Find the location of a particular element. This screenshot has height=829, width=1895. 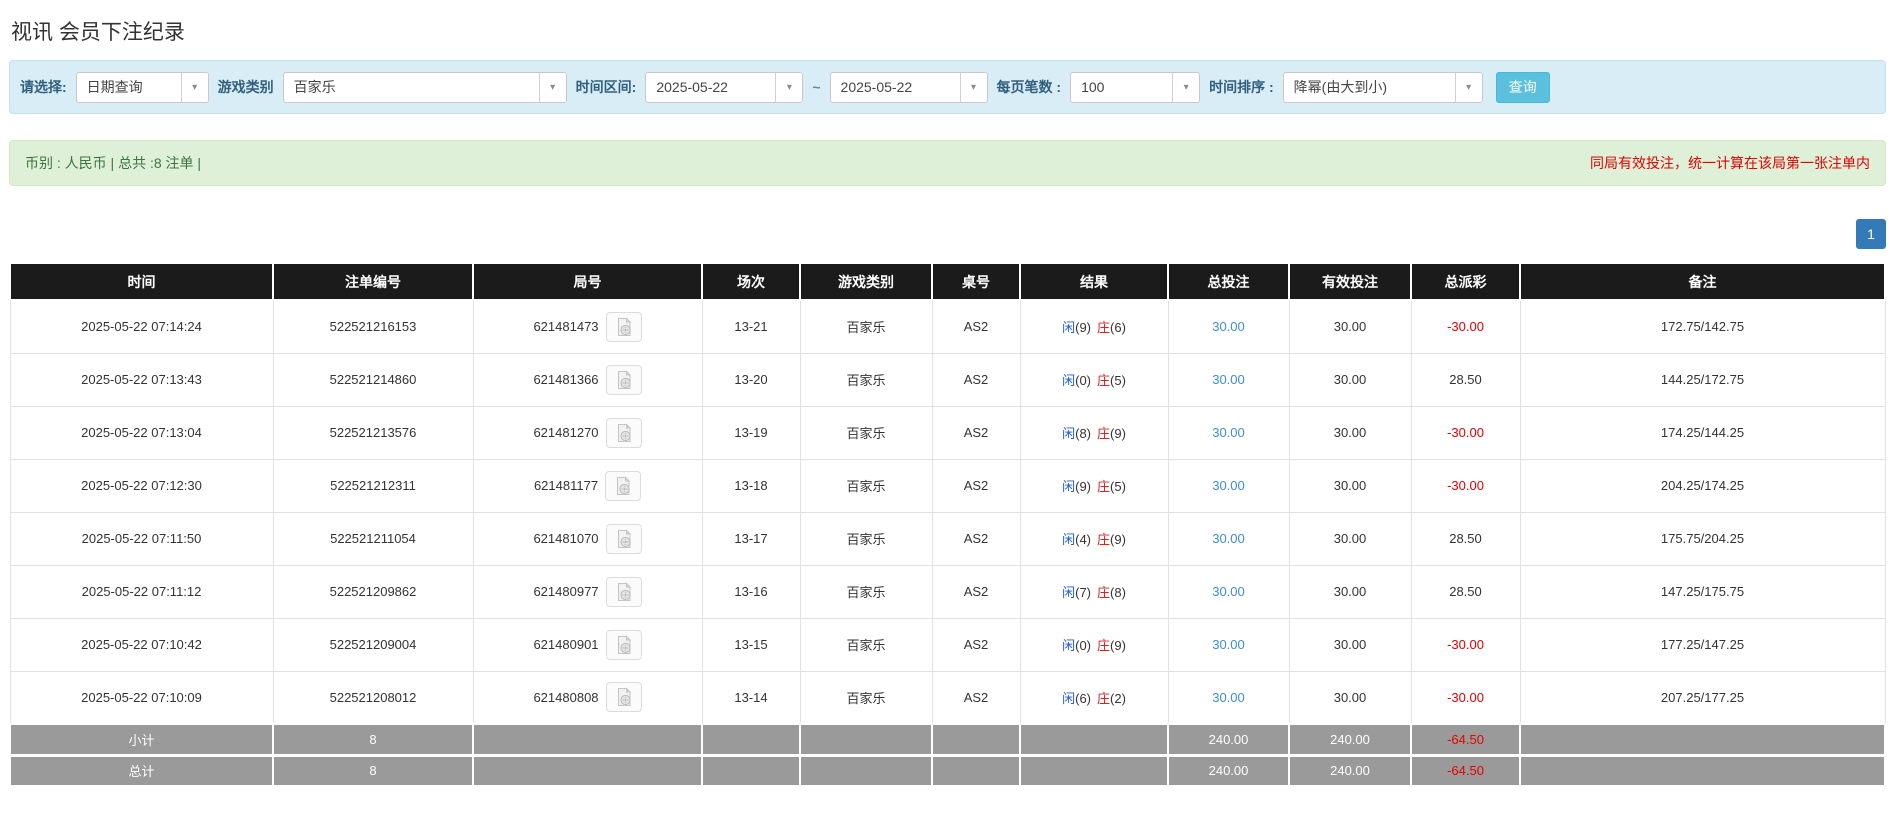

cell-time: 2025-05-22 07:11:50 is located at coordinates (141, 538).